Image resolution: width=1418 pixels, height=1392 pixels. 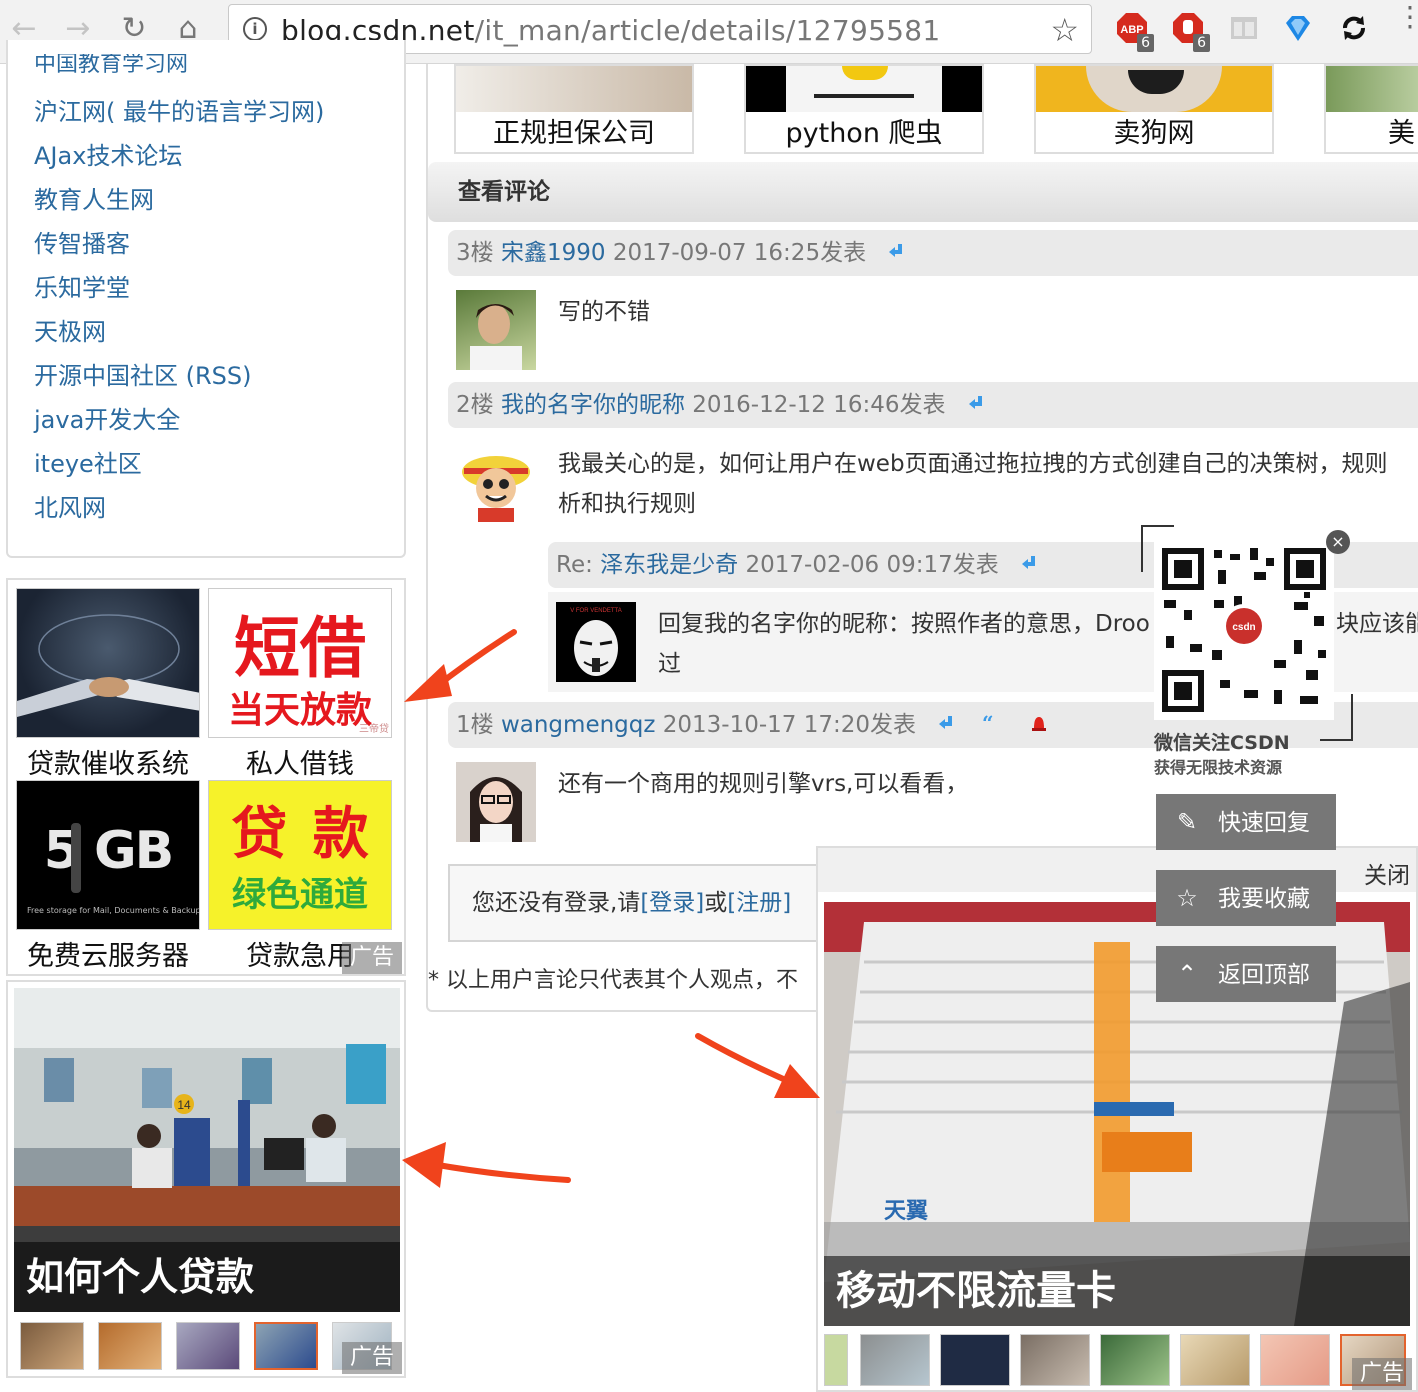 I want to click on ad-tile: 贷款催收系统, so click(x=108, y=684).